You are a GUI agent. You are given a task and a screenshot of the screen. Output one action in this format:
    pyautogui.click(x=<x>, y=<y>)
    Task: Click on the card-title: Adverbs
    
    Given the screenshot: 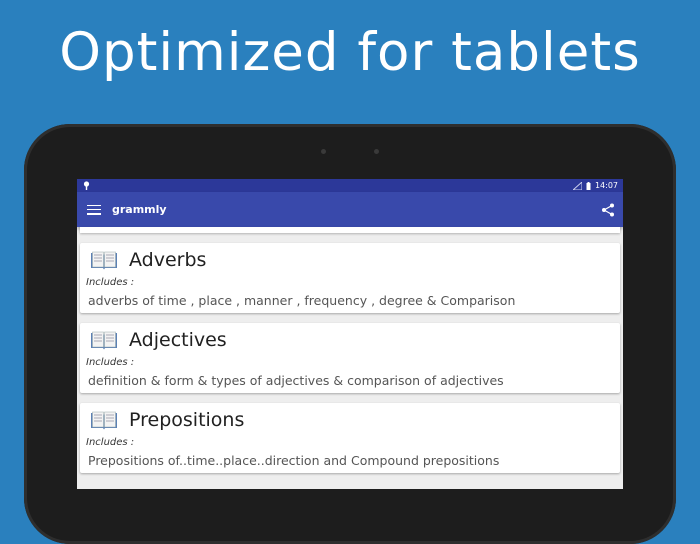 What is the action you would take?
    pyautogui.click(x=168, y=260)
    